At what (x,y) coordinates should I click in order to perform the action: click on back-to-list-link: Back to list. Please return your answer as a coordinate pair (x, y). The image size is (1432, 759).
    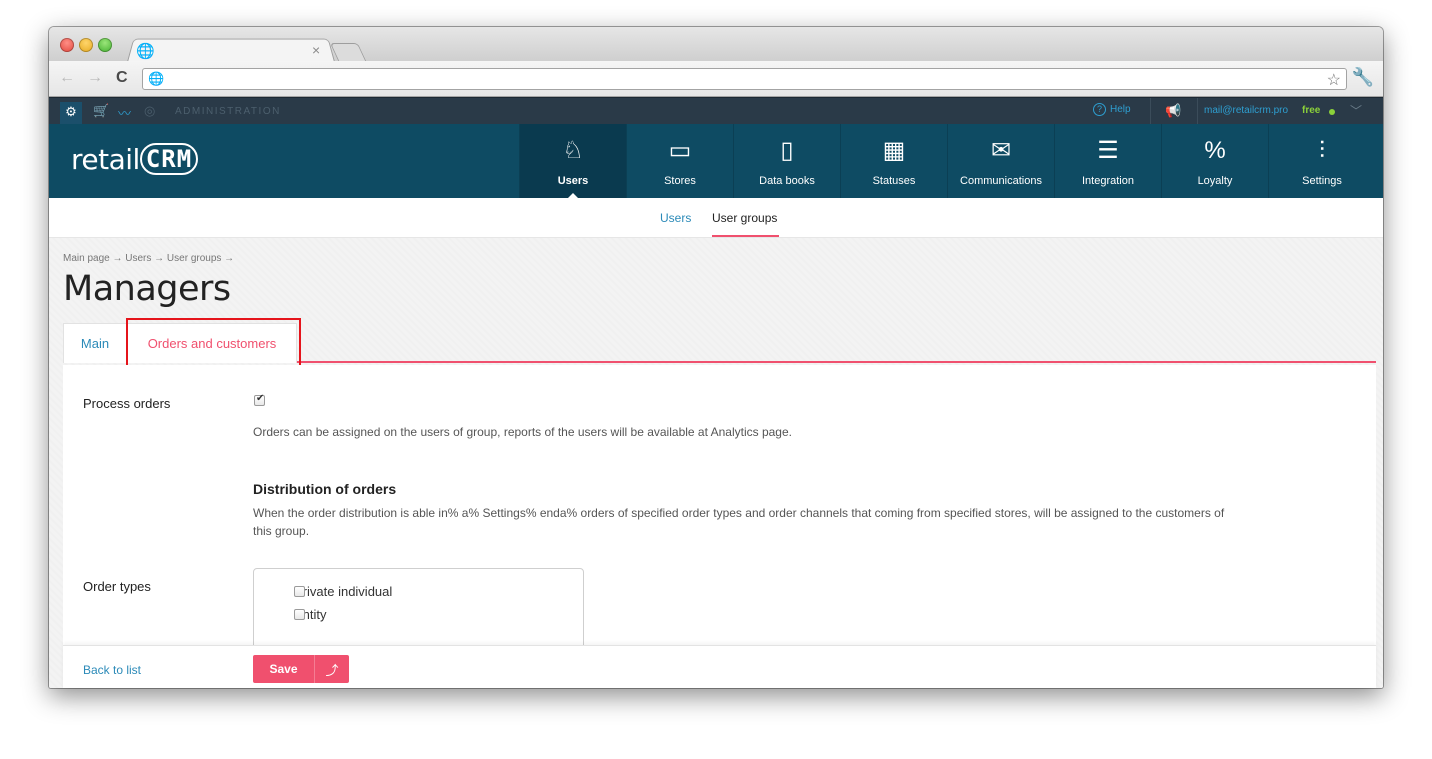
    Looking at the image, I should click on (112, 670).